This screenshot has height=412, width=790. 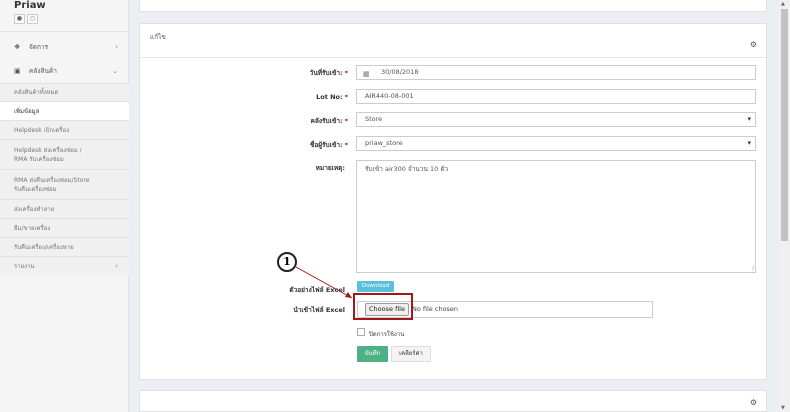 I want to click on annotation-arrow, so click(x=324, y=282).